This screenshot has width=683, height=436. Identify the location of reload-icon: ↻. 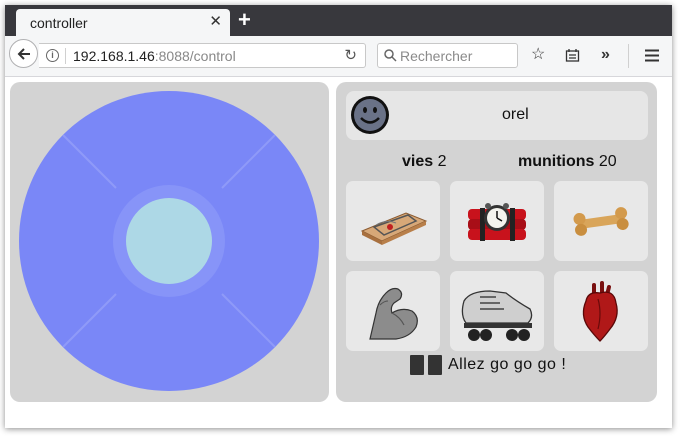
(350, 55).